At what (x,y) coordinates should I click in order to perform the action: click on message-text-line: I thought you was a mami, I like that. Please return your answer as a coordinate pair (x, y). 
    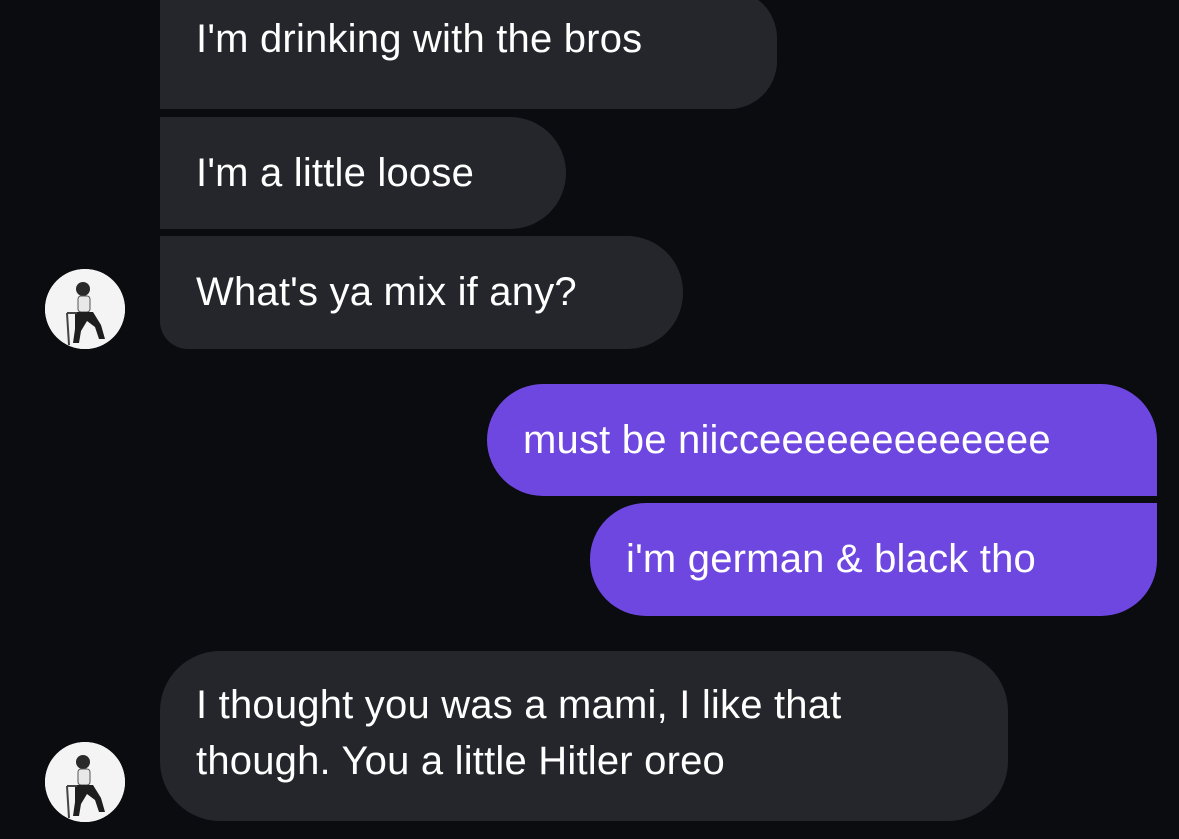
    Looking at the image, I should click on (519, 705).